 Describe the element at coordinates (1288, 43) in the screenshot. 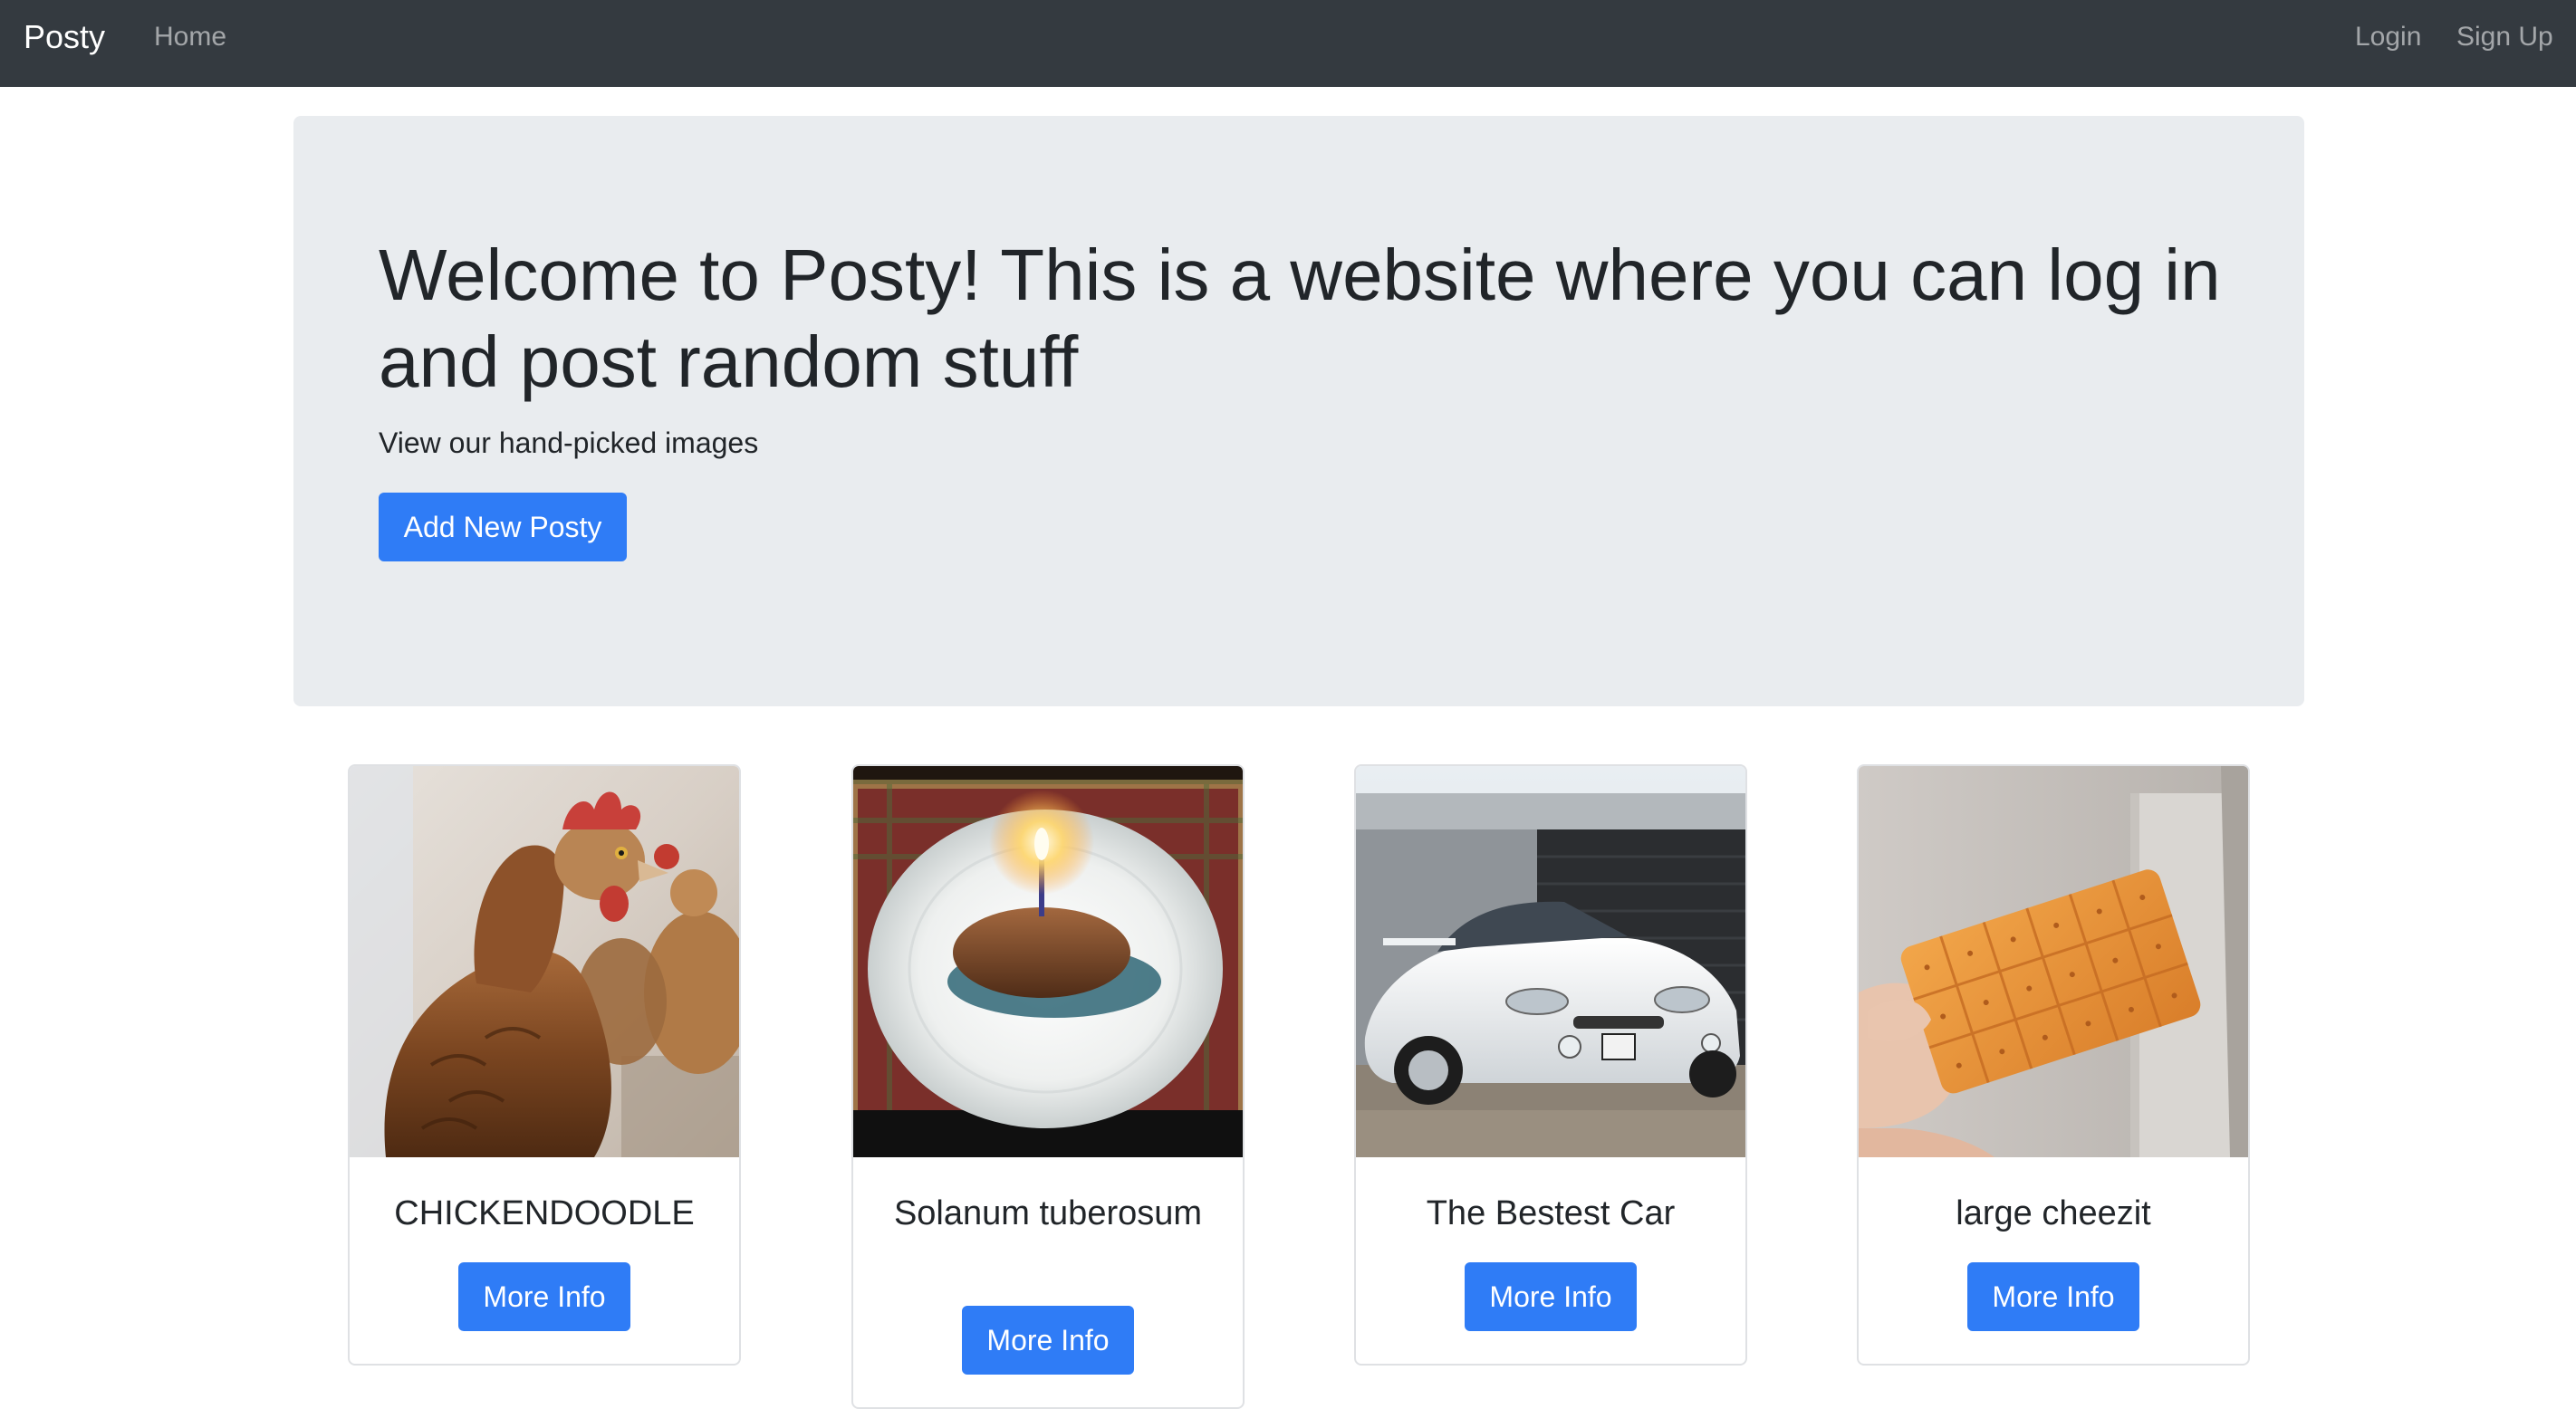

I see `navbar: Posty Home Login Sign Up` at that location.